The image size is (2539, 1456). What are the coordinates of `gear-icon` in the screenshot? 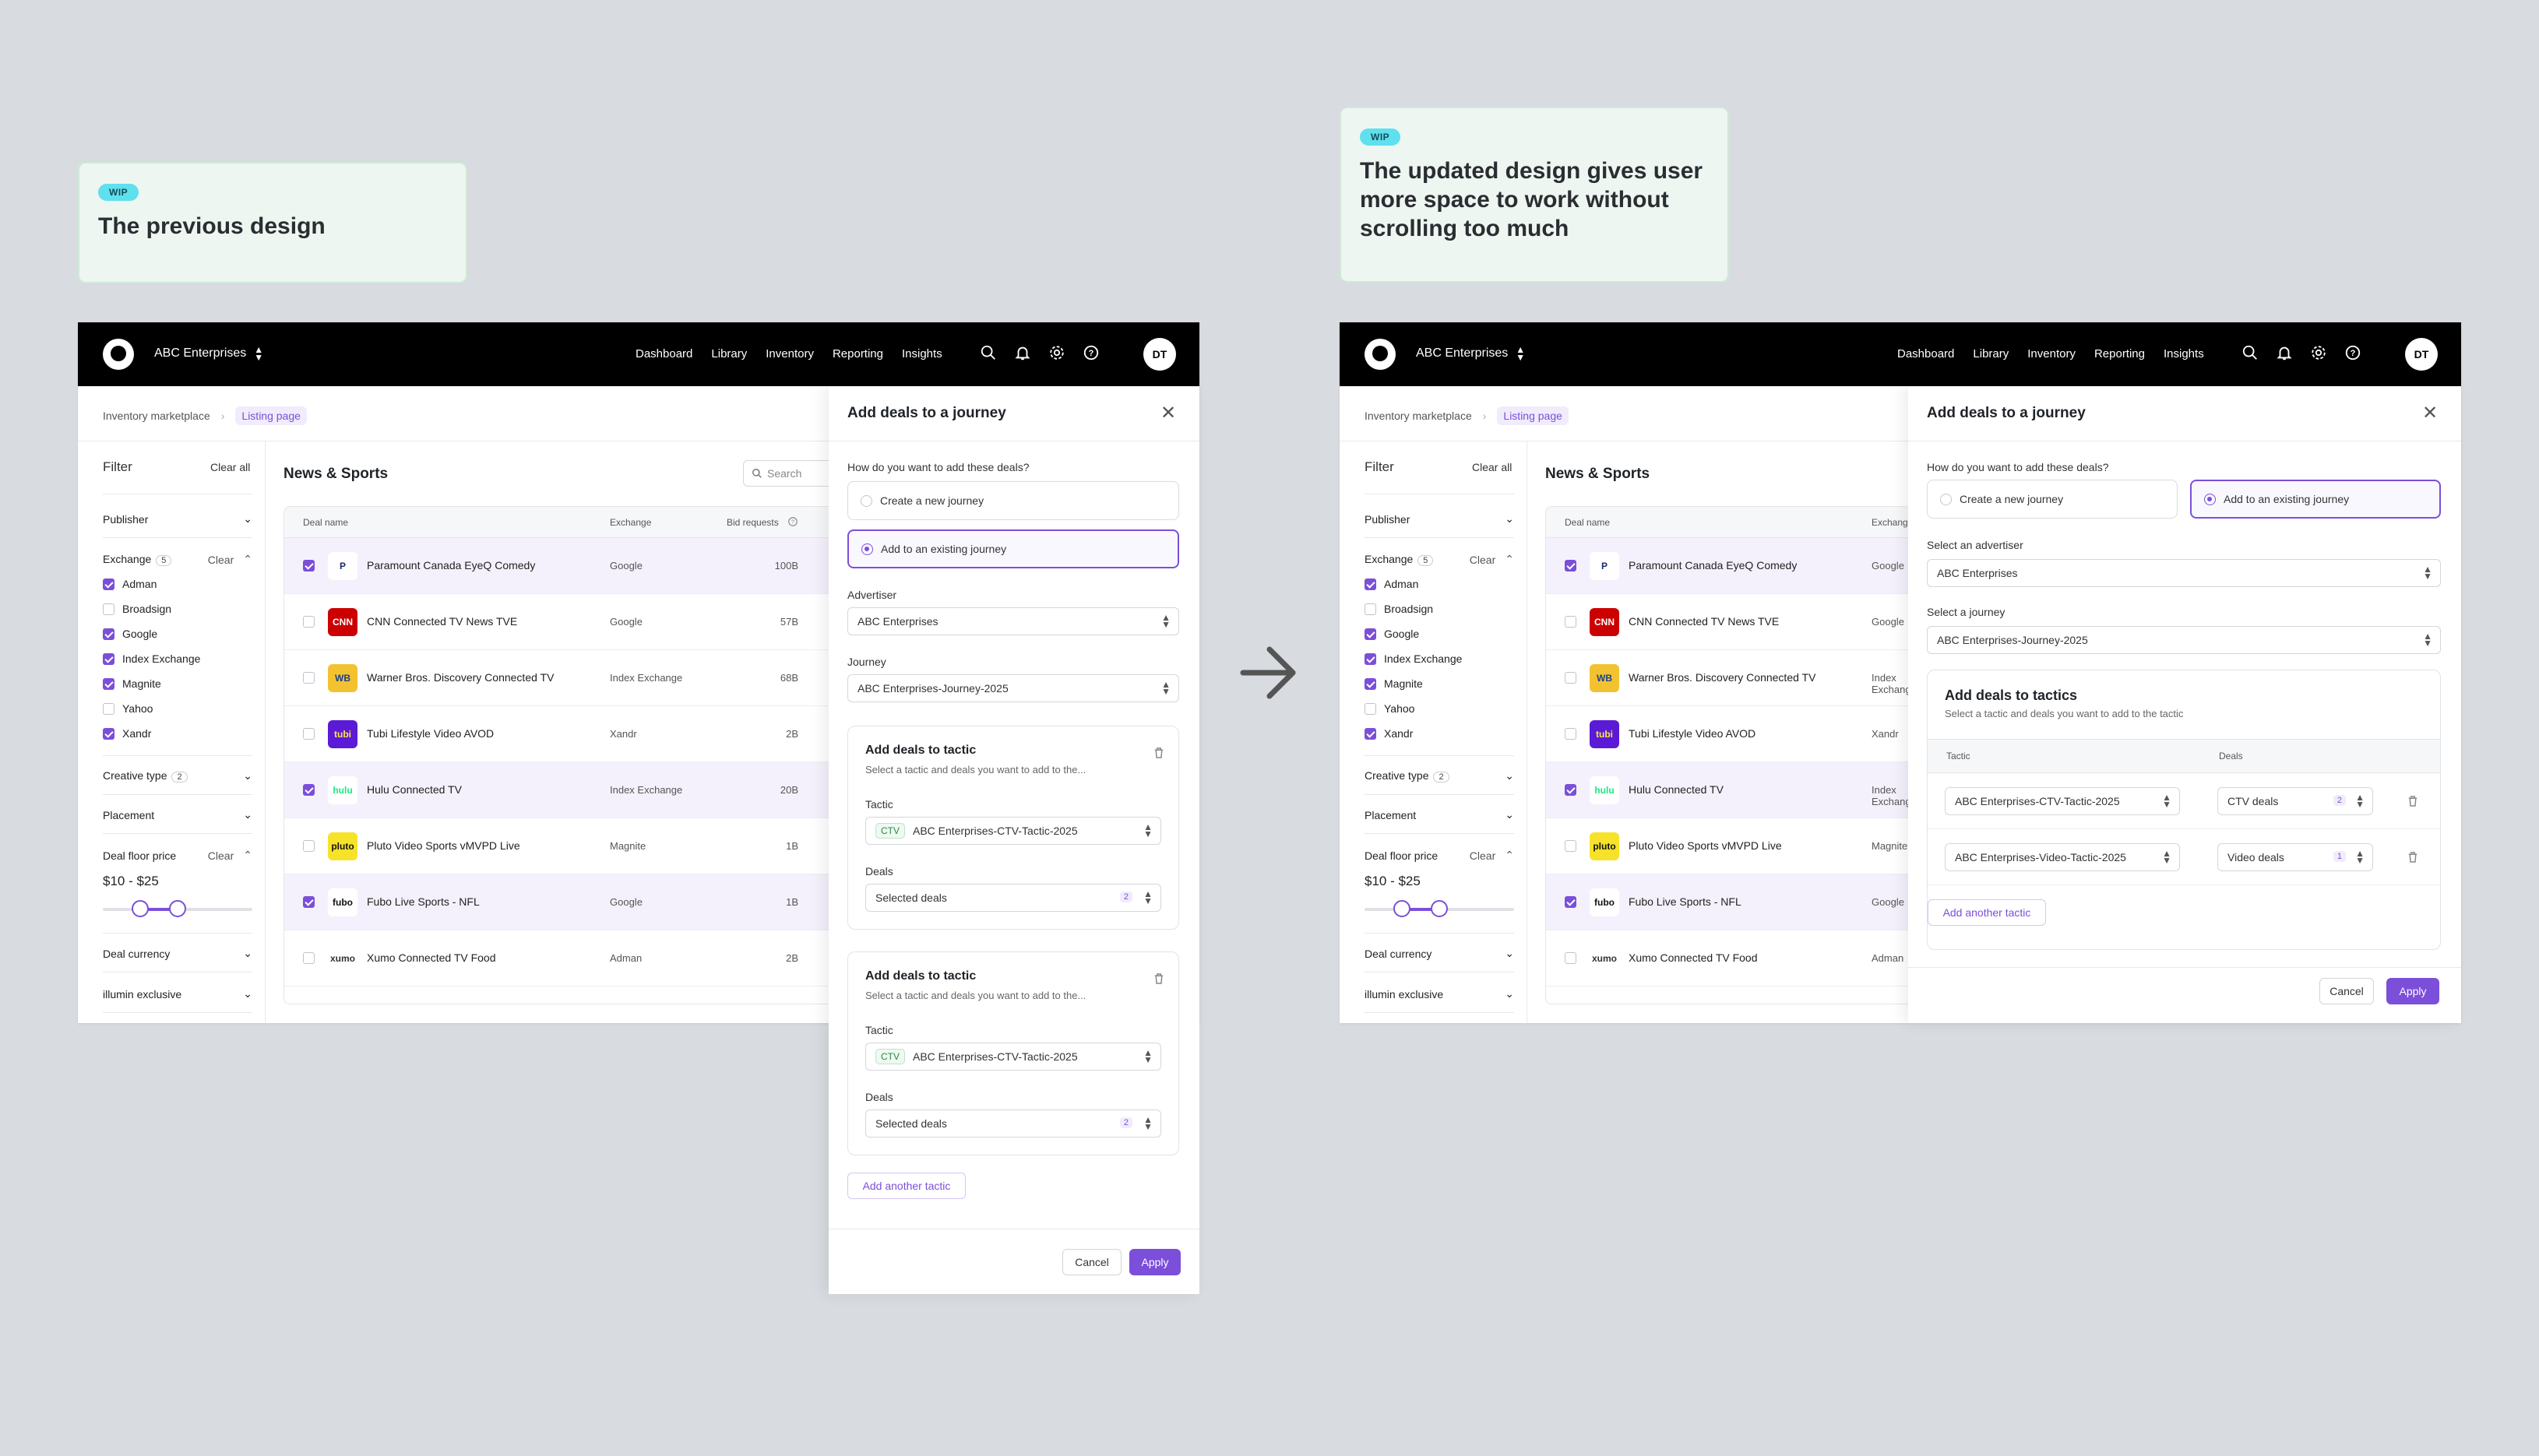 It's located at (1056, 353).